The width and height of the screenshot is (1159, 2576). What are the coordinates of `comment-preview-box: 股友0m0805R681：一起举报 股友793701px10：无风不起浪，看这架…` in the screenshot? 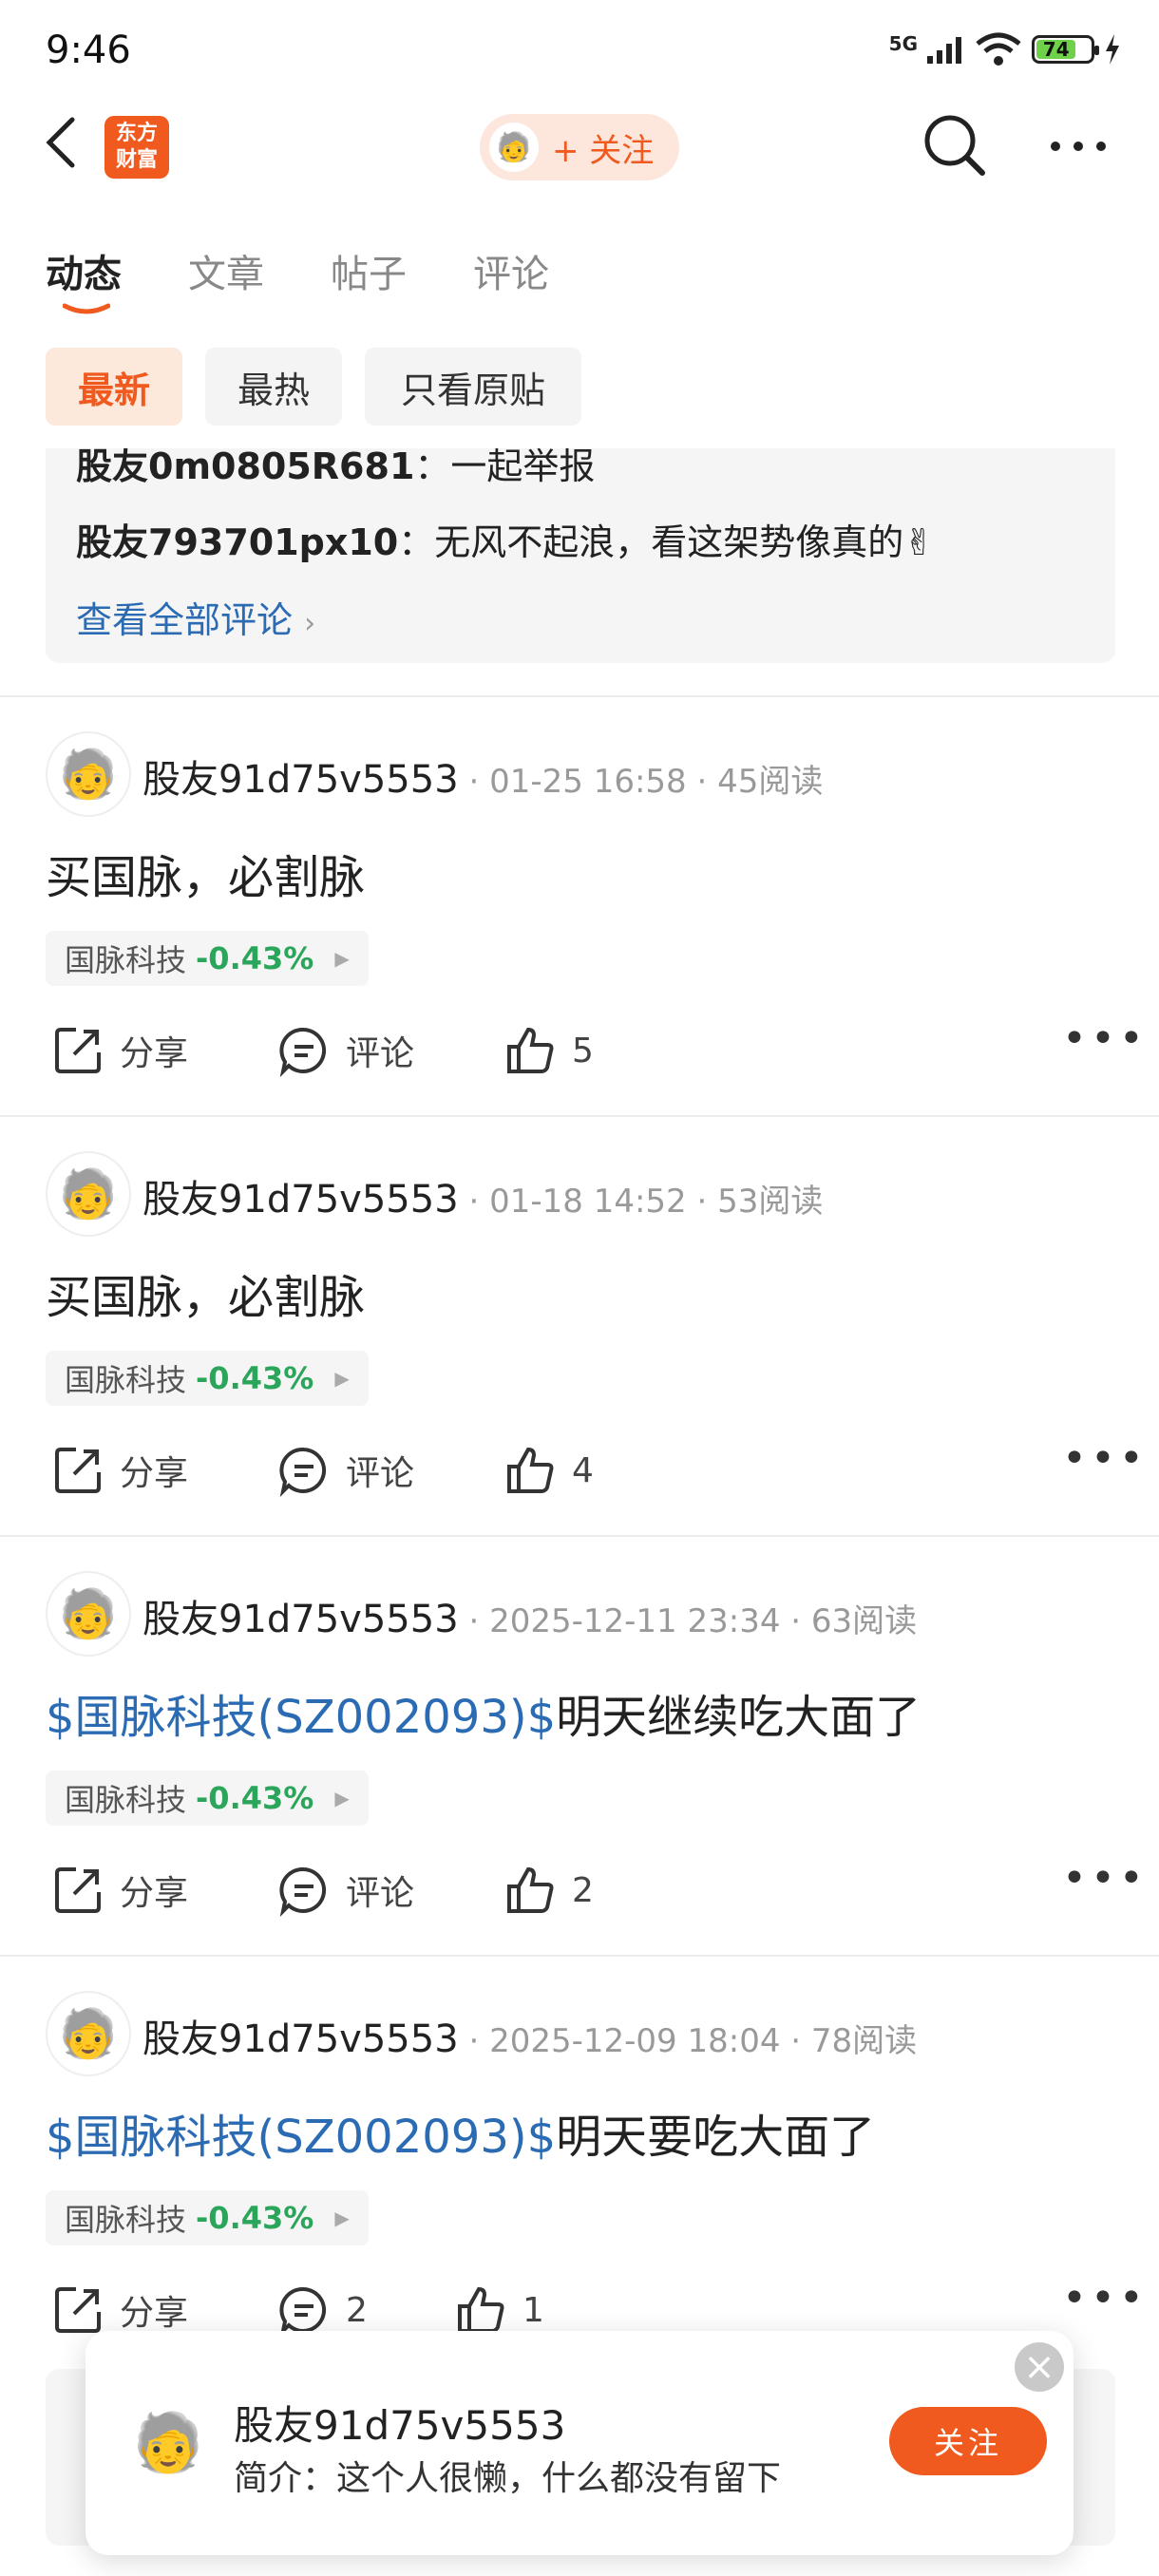 It's located at (580, 555).